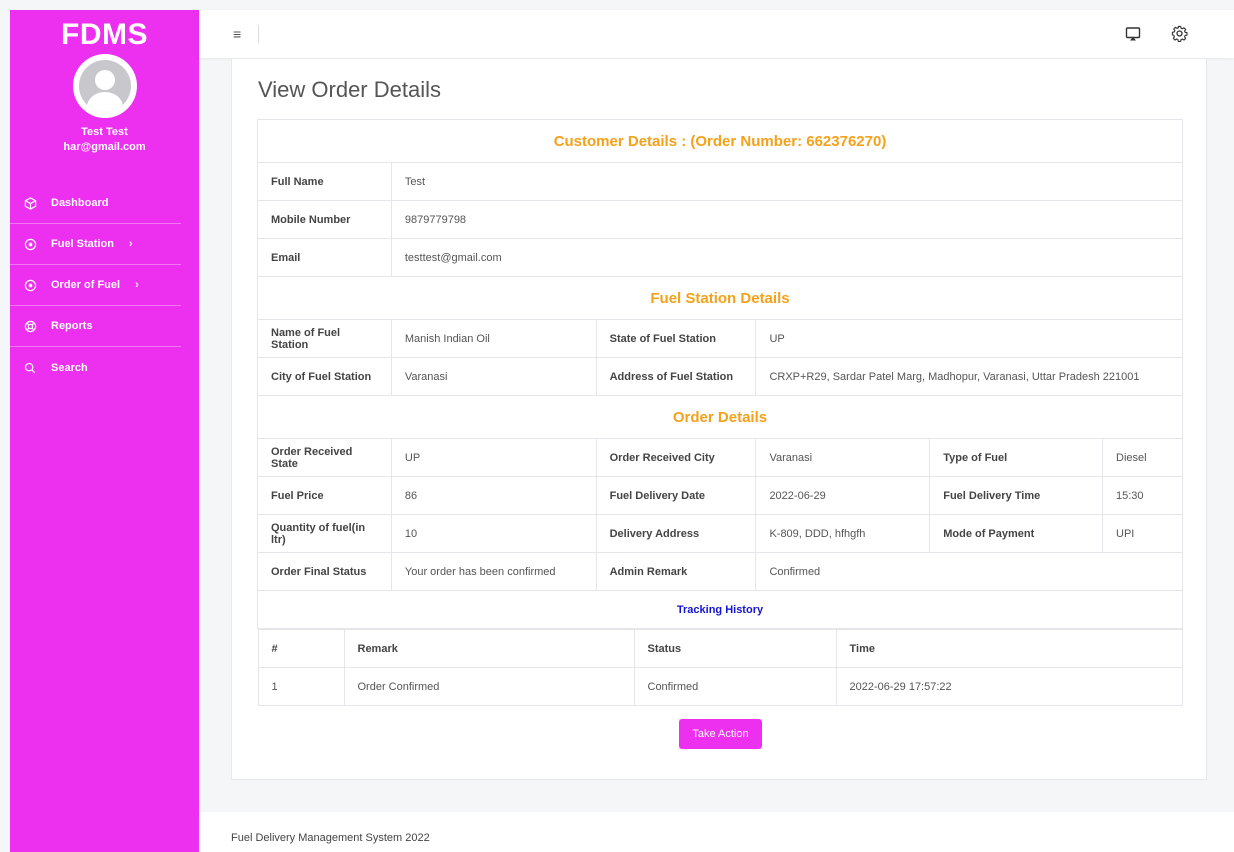  I want to click on field-value: testtest@gmail.com, so click(787, 257).